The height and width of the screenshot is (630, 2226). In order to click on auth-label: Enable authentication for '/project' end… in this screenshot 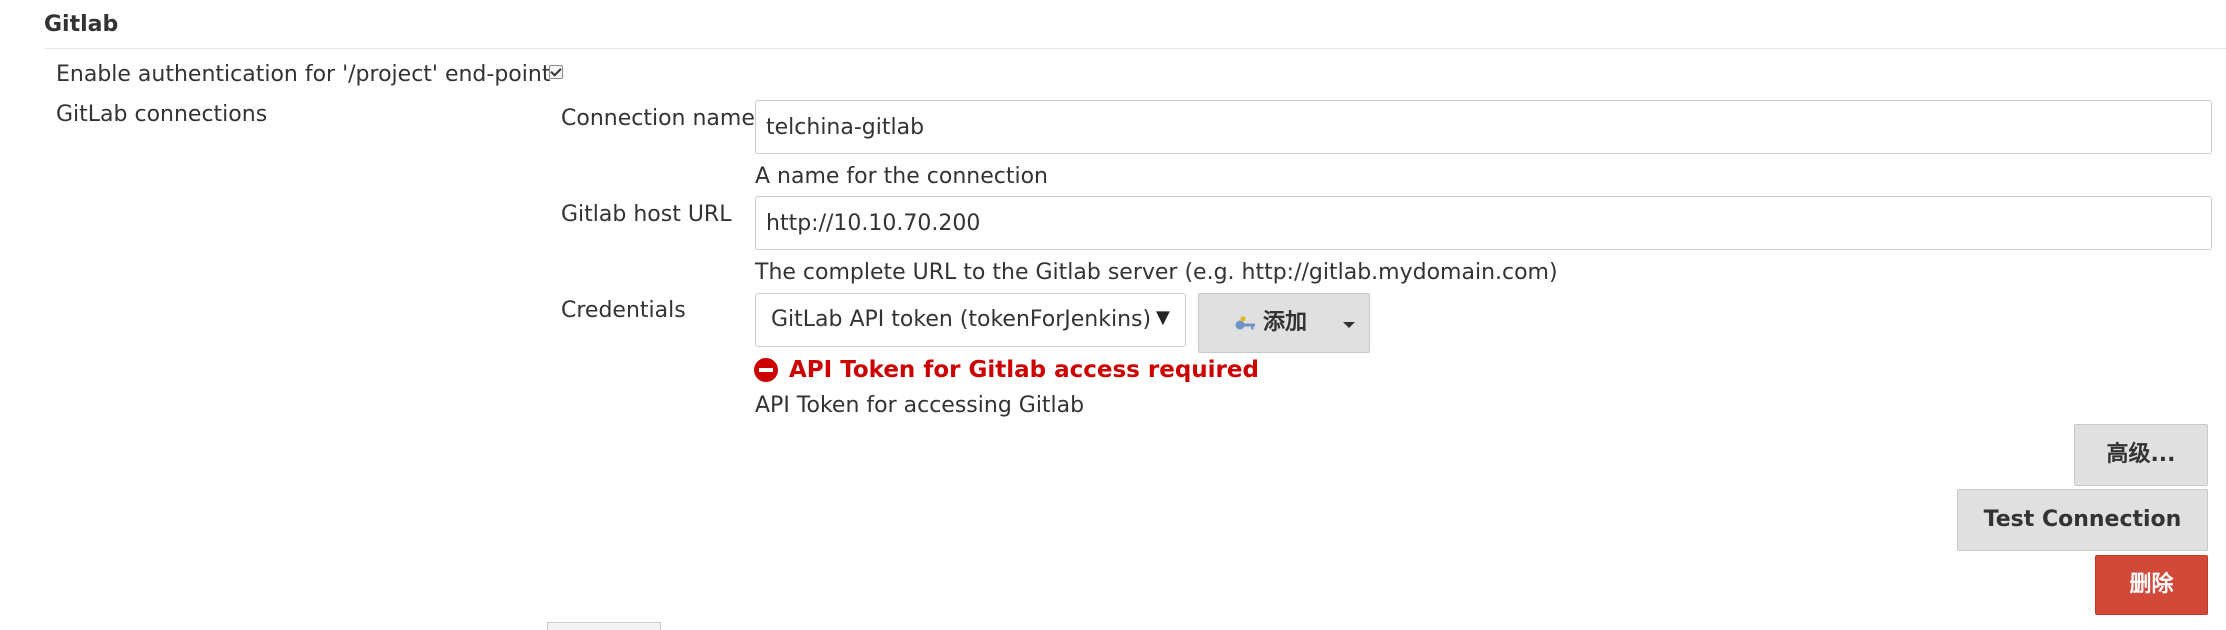, I will do `click(303, 74)`.